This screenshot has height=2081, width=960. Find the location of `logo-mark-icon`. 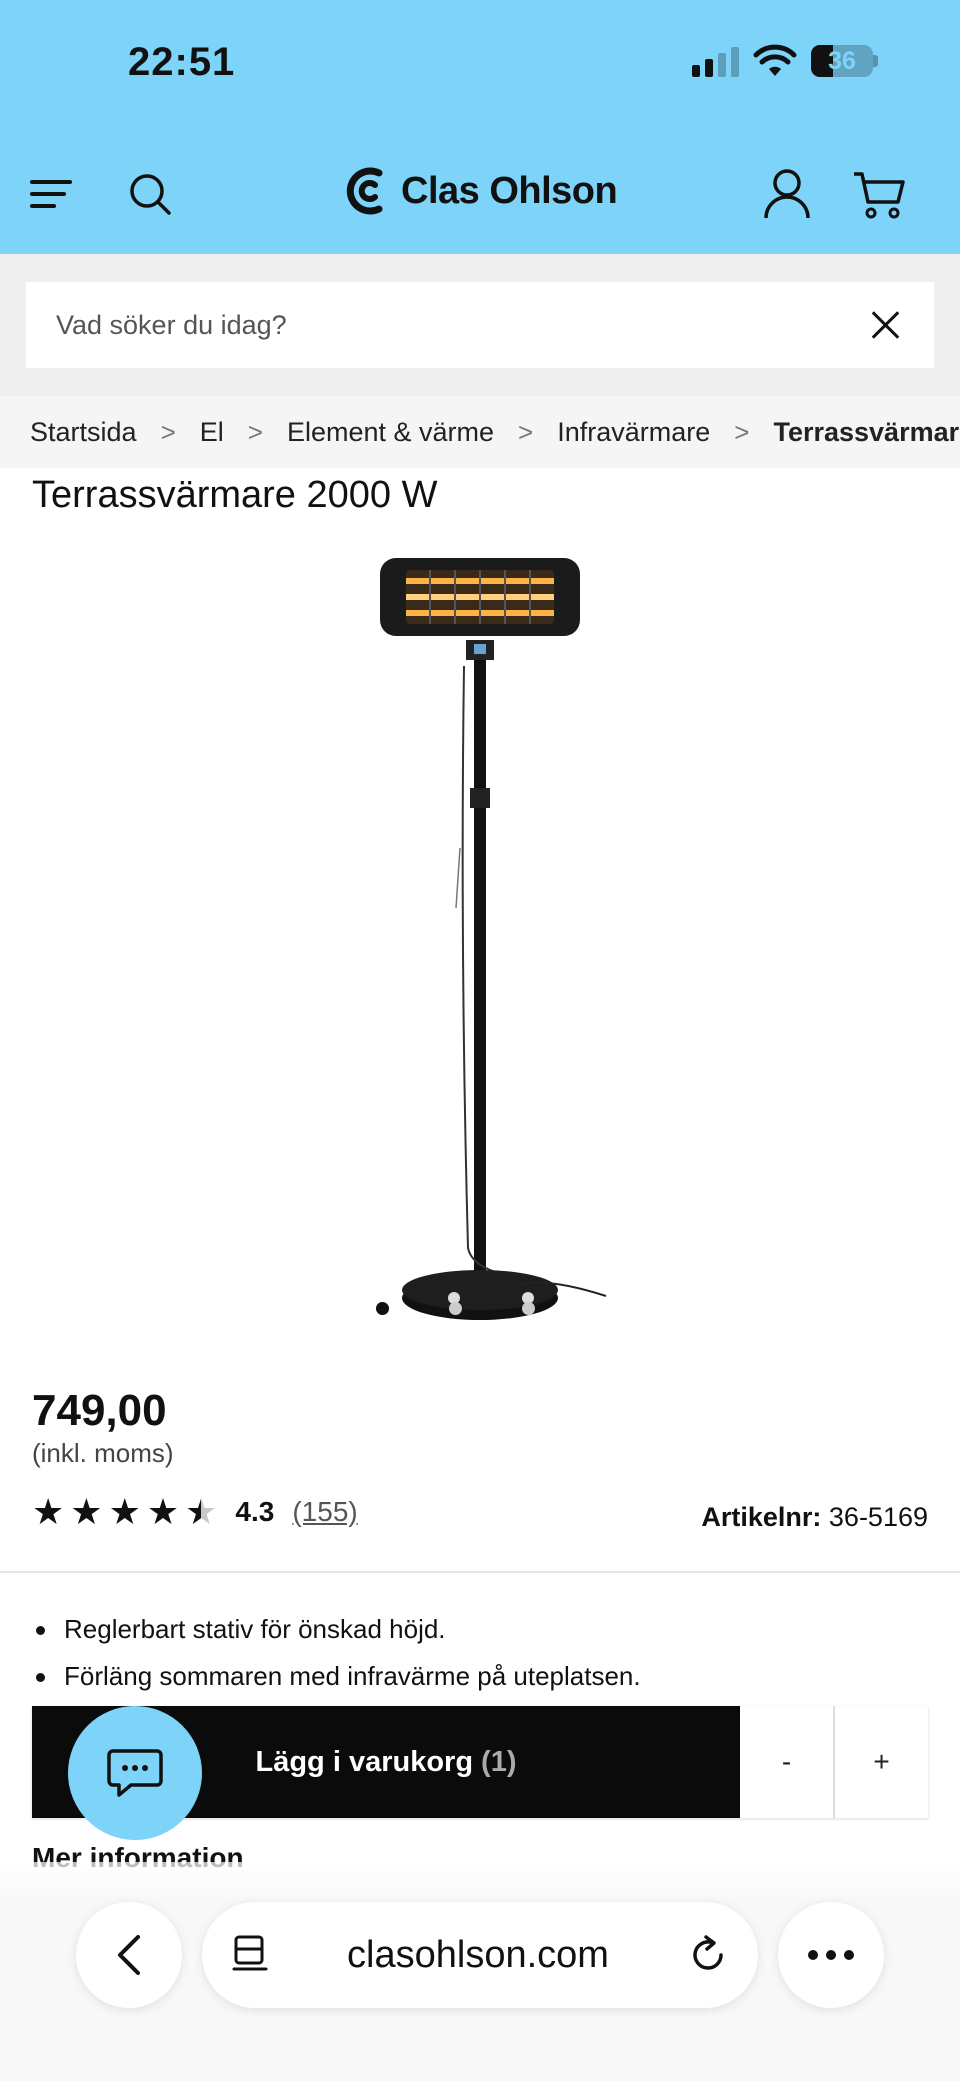

logo-mark-icon is located at coordinates (364, 191).